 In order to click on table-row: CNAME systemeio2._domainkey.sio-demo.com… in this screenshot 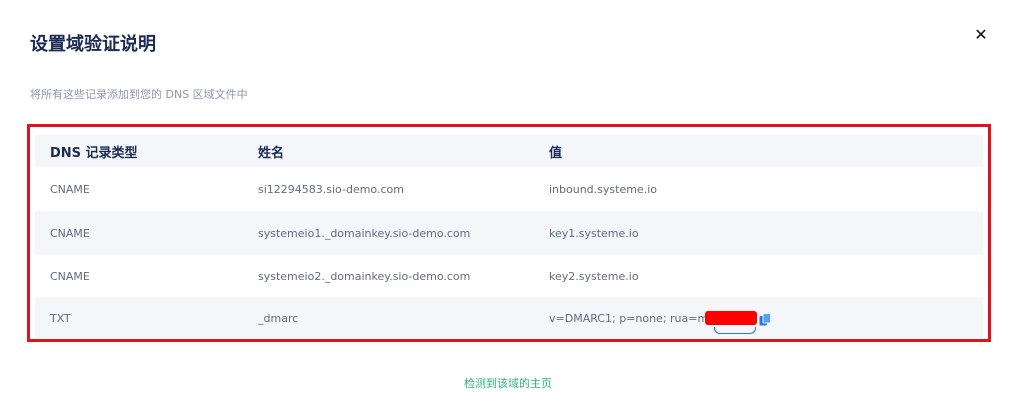, I will do `click(509, 276)`.